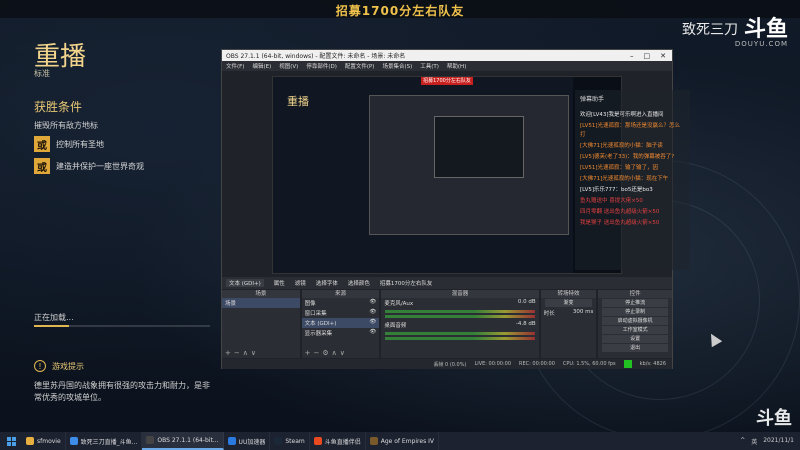 The image size is (800, 450). What do you see at coordinates (635, 303) in the screenshot?
I see `stop-streaming-button: 停止推流` at bounding box center [635, 303].